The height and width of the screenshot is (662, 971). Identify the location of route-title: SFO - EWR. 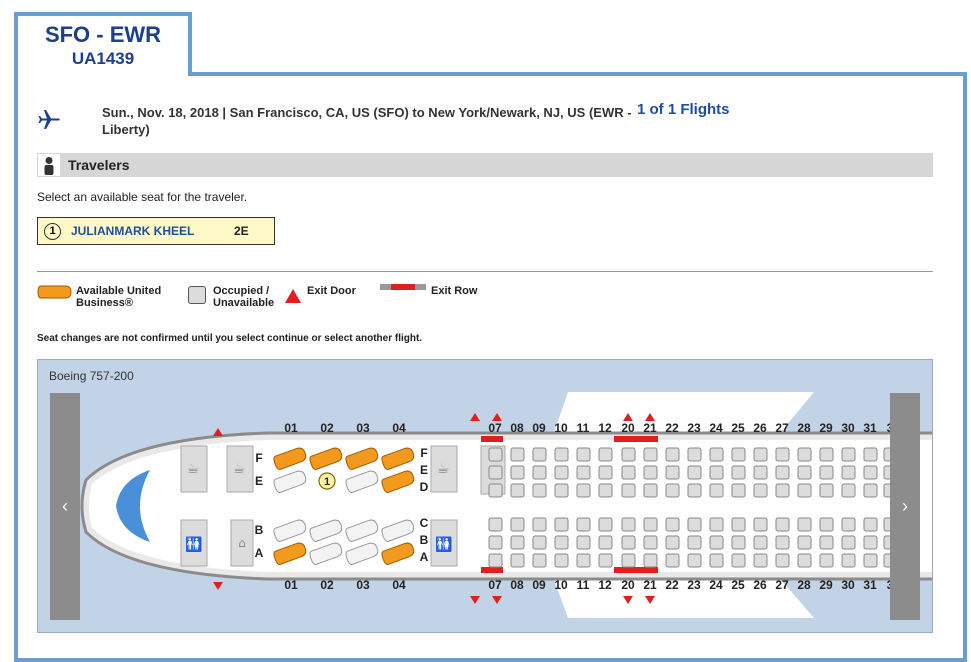
(103, 34).